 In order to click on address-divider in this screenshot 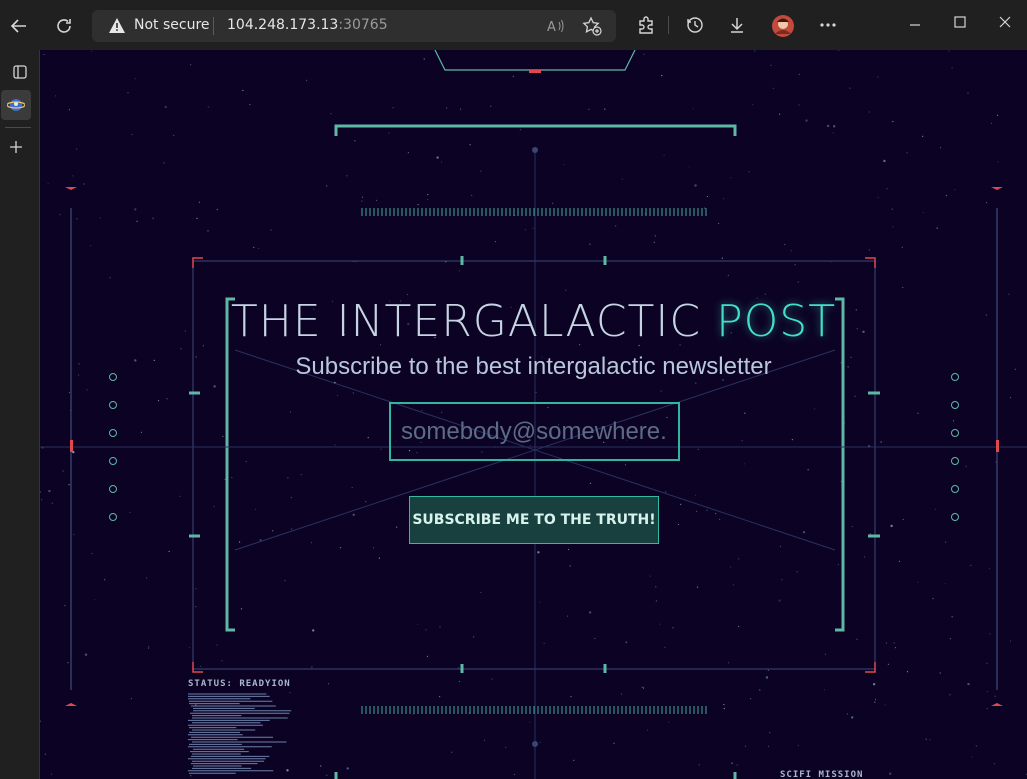, I will do `click(213, 26)`.